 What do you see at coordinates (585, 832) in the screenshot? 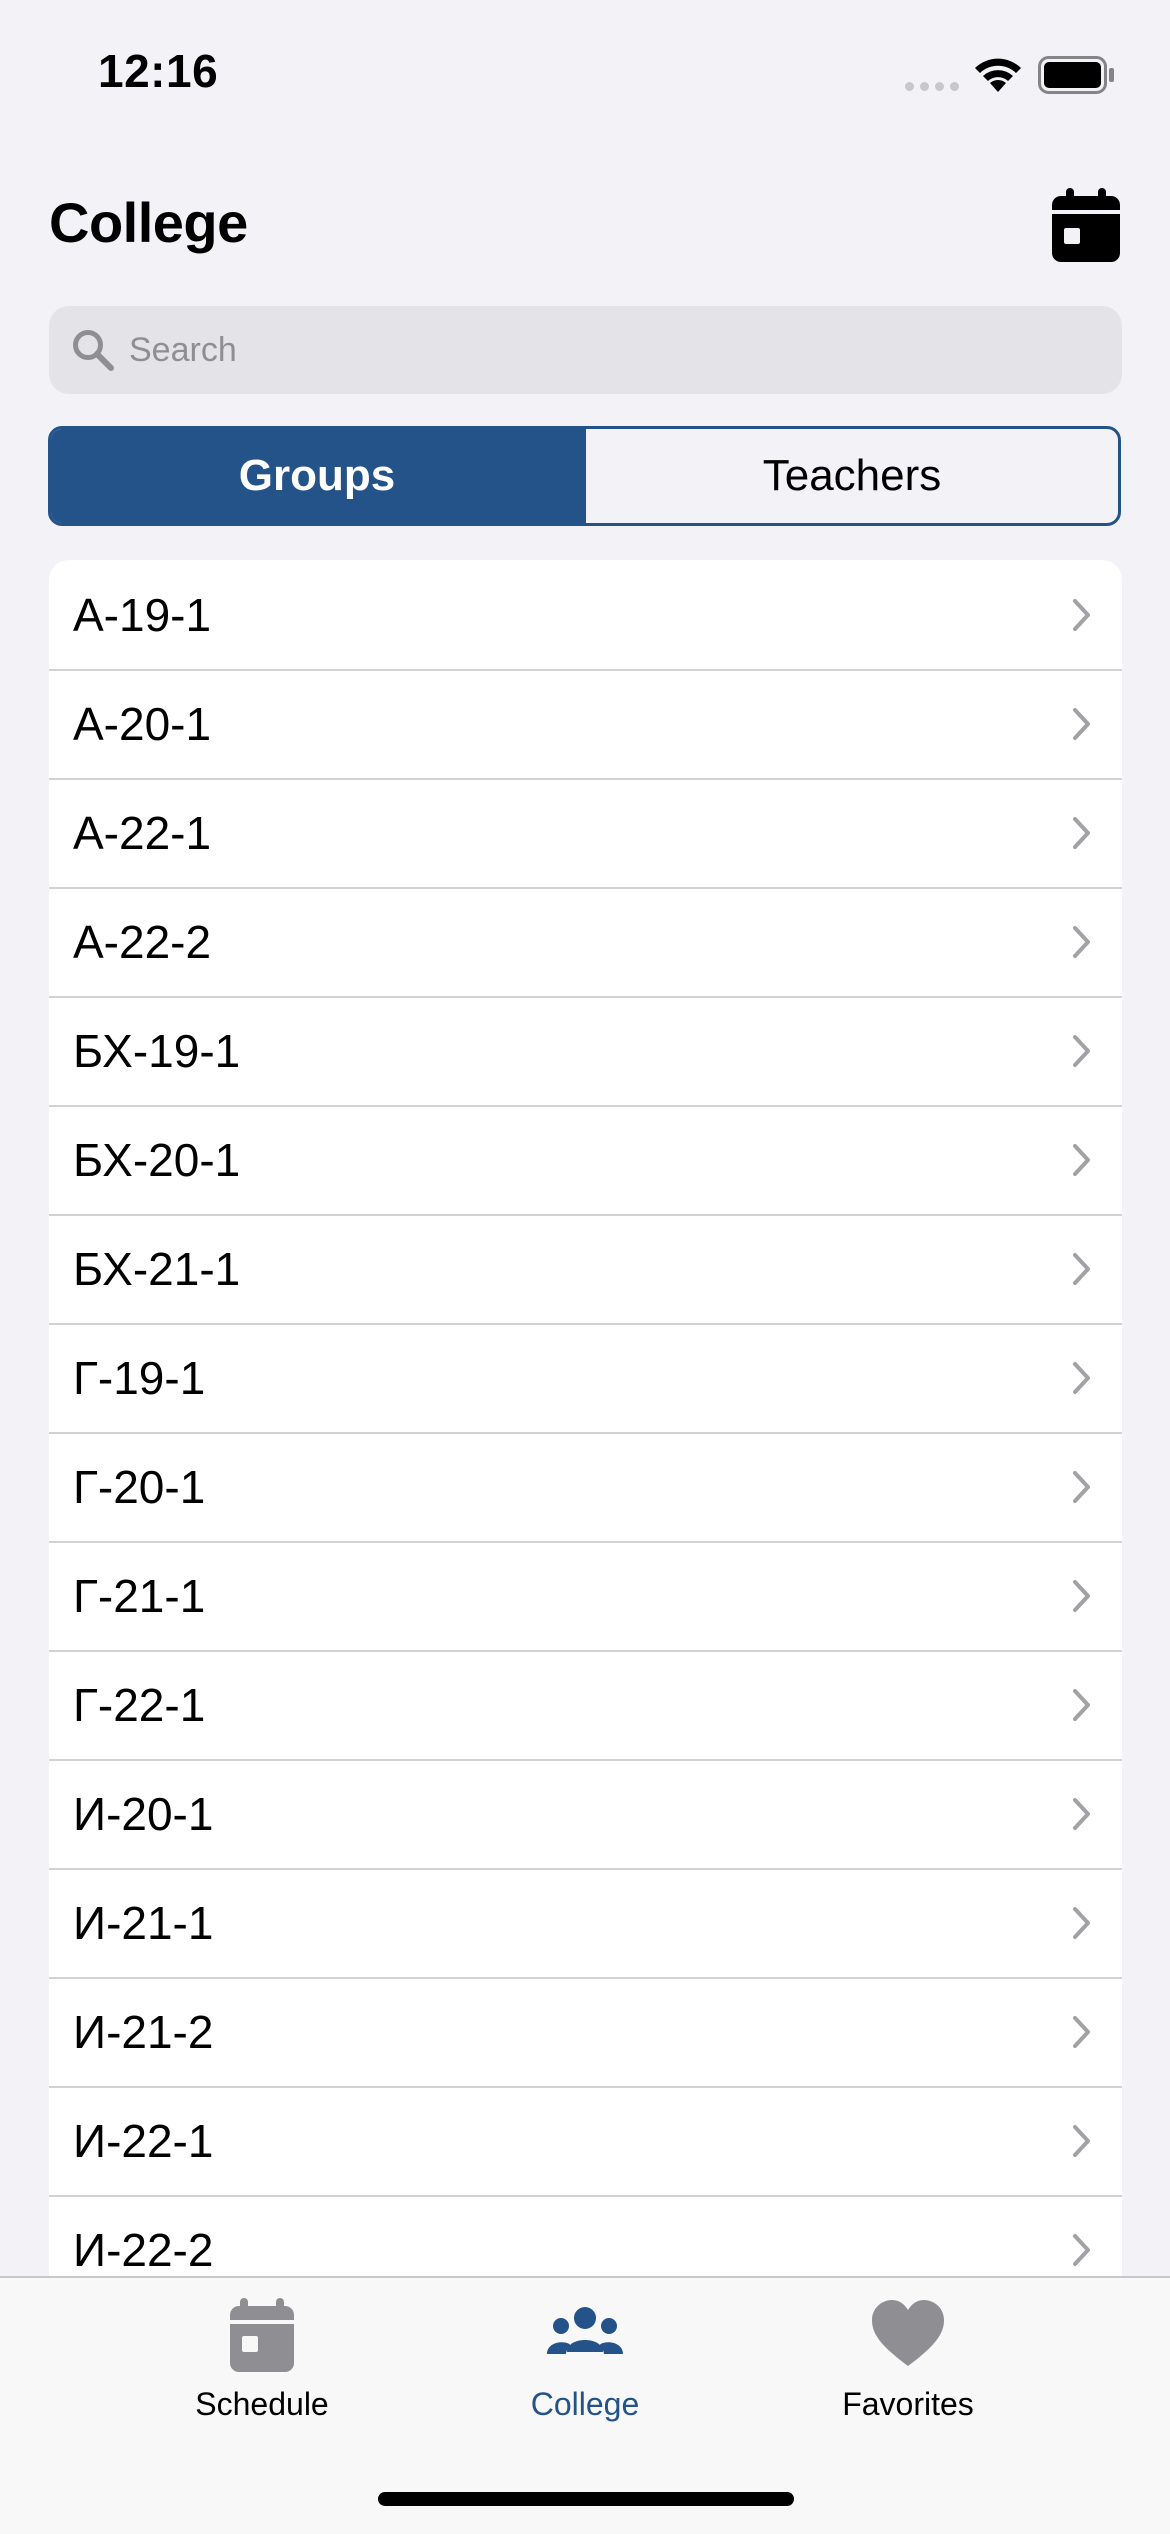
I see `list-item: А-22-1` at bounding box center [585, 832].